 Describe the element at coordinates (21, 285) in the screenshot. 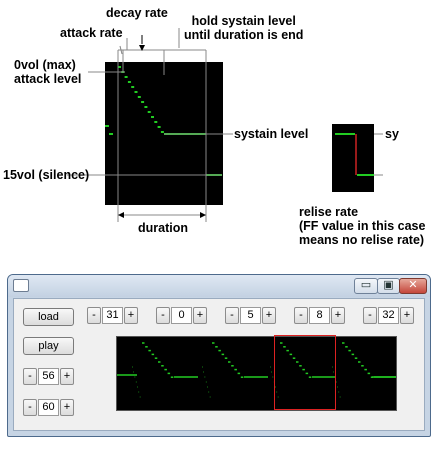

I see `app-icon` at that location.